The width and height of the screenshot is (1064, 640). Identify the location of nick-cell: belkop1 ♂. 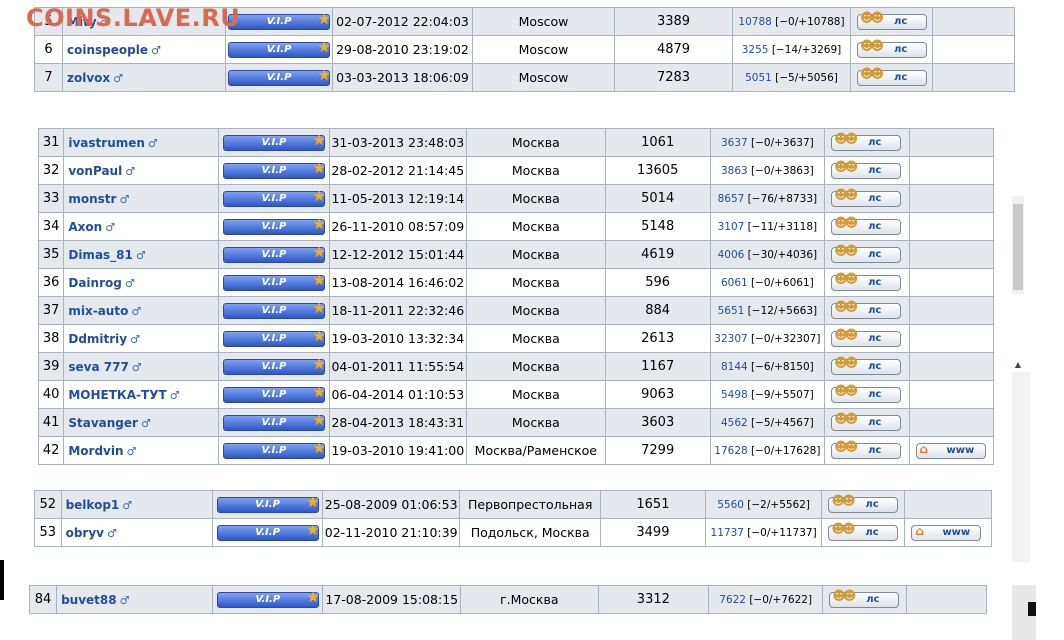
(137, 504).